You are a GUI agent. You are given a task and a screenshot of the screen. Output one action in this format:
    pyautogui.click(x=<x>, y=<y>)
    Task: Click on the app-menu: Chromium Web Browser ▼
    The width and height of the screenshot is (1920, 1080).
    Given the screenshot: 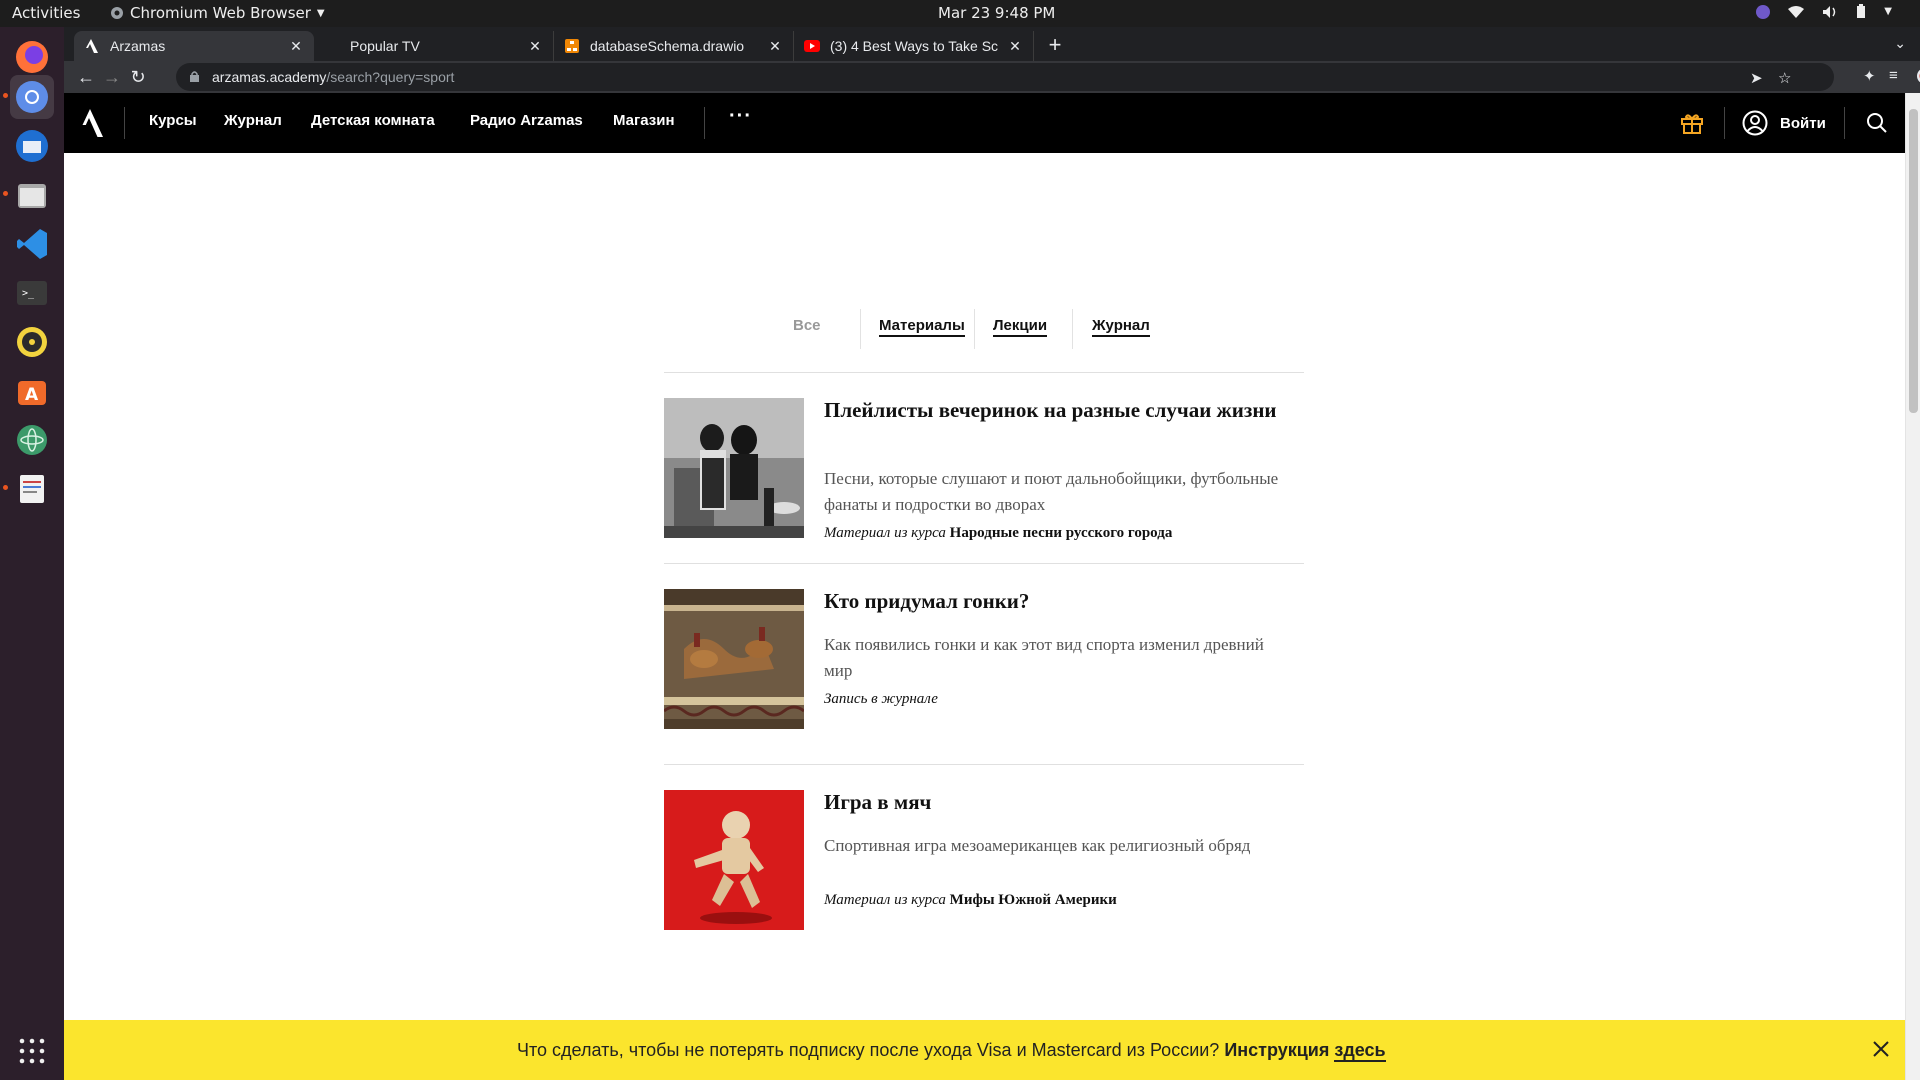 What is the action you would take?
    pyautogui.click(x=217, y=13)
    